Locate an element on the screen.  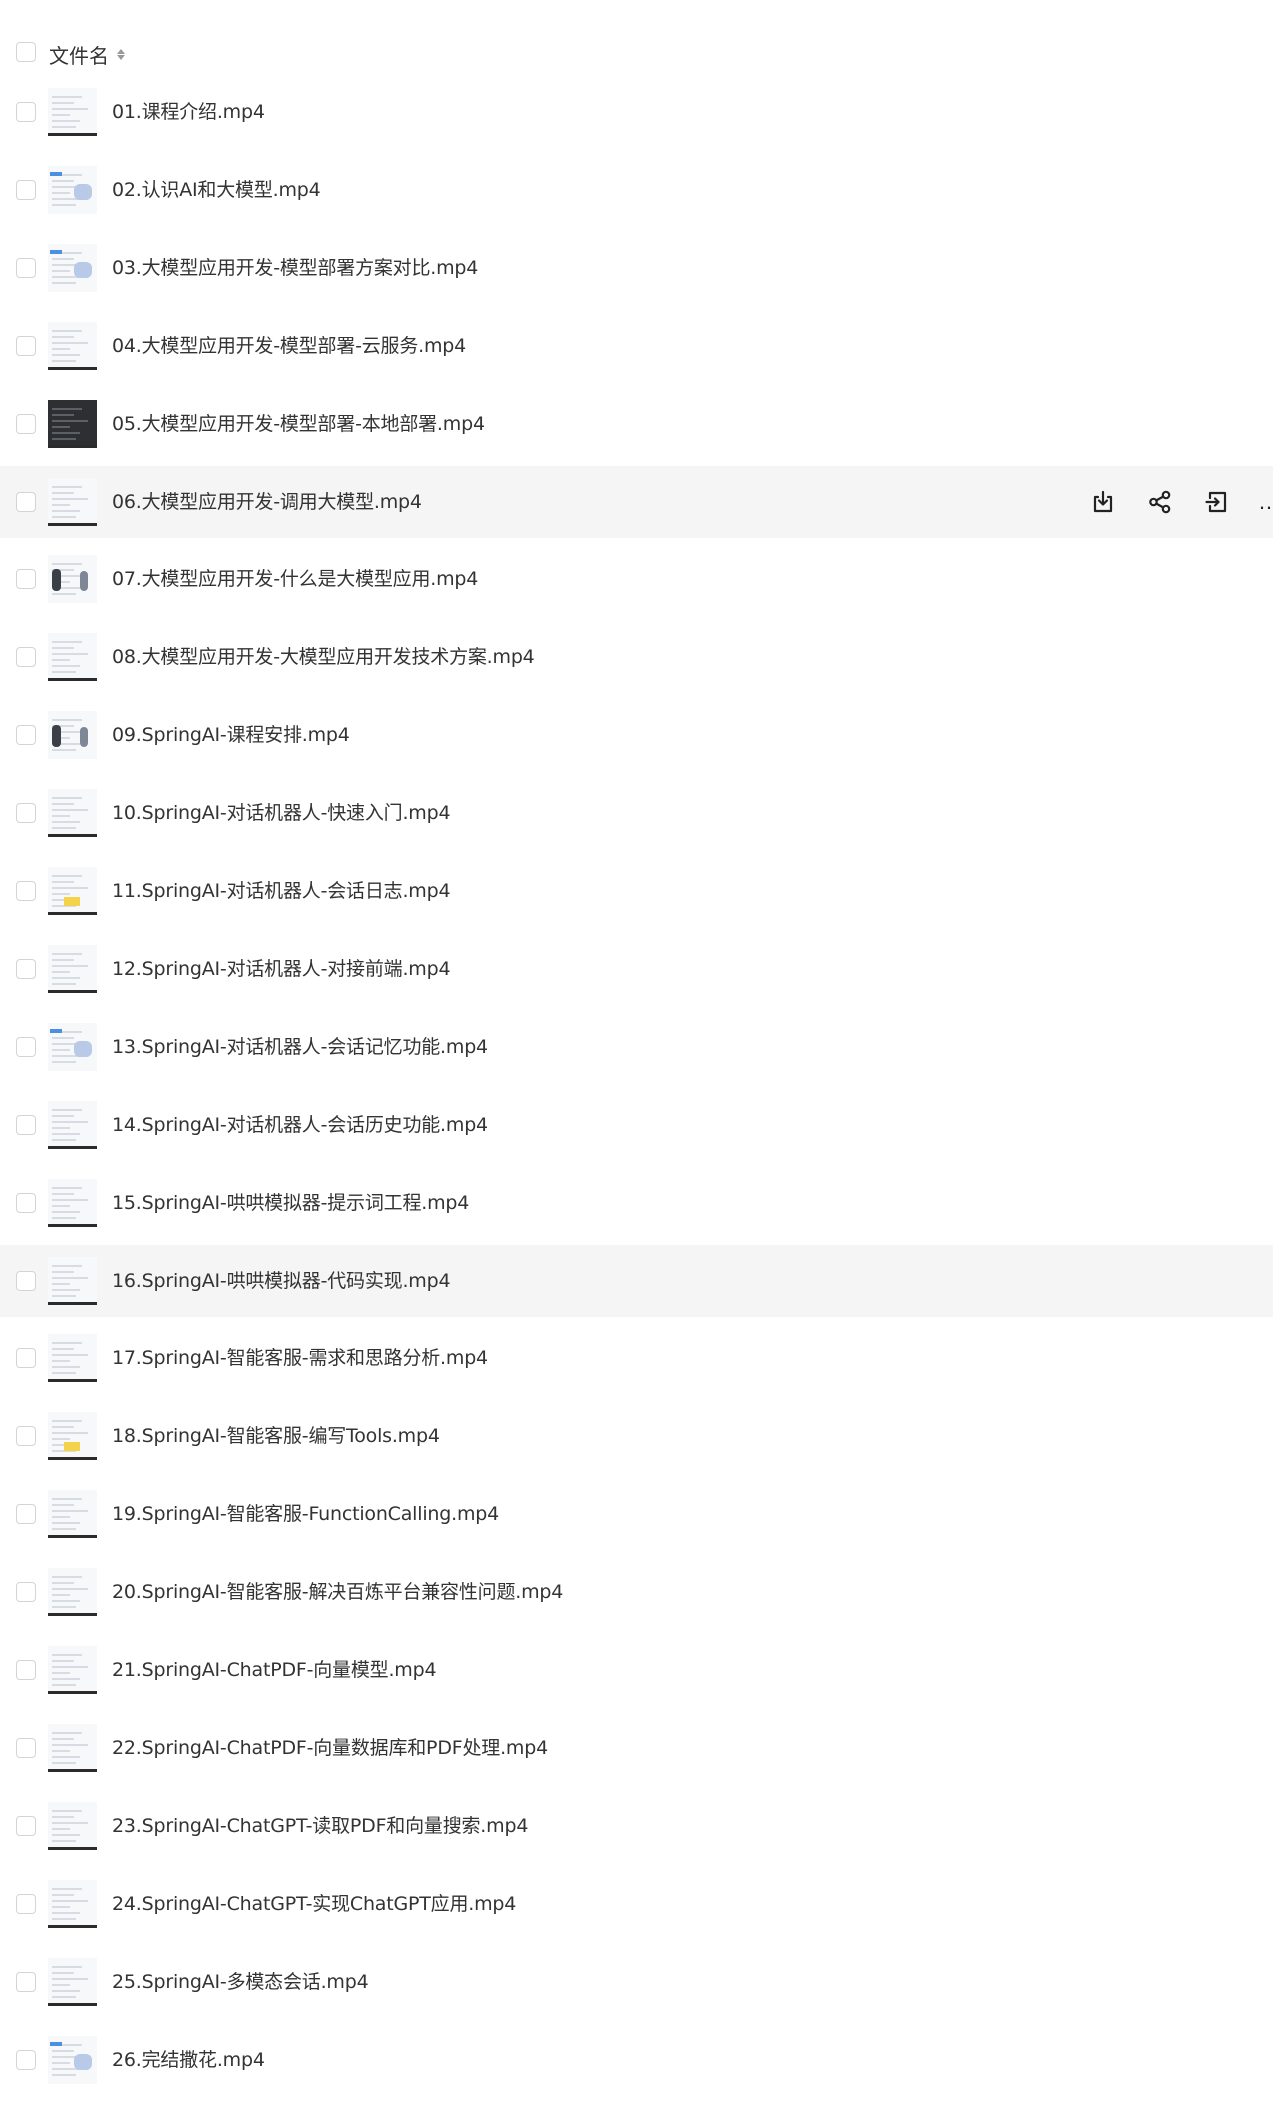
file-row: 23.SpringAI-ChatGPT-读取PDF和向量搜索.mp4 is located at coordinates (636, 1826).